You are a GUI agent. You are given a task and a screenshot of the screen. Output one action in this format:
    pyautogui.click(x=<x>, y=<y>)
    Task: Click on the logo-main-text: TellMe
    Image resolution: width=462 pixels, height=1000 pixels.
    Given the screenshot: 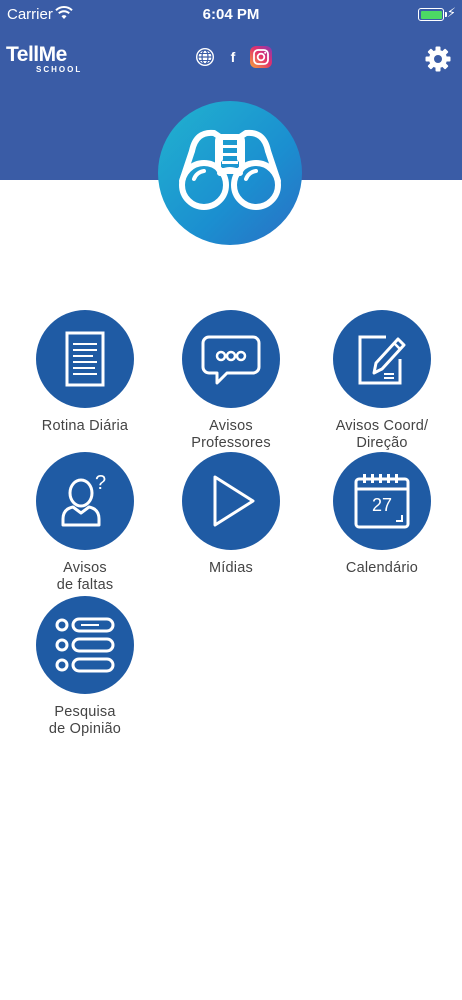 What is the action you would take?
    pyautogui.click(x=36, y=54)
    